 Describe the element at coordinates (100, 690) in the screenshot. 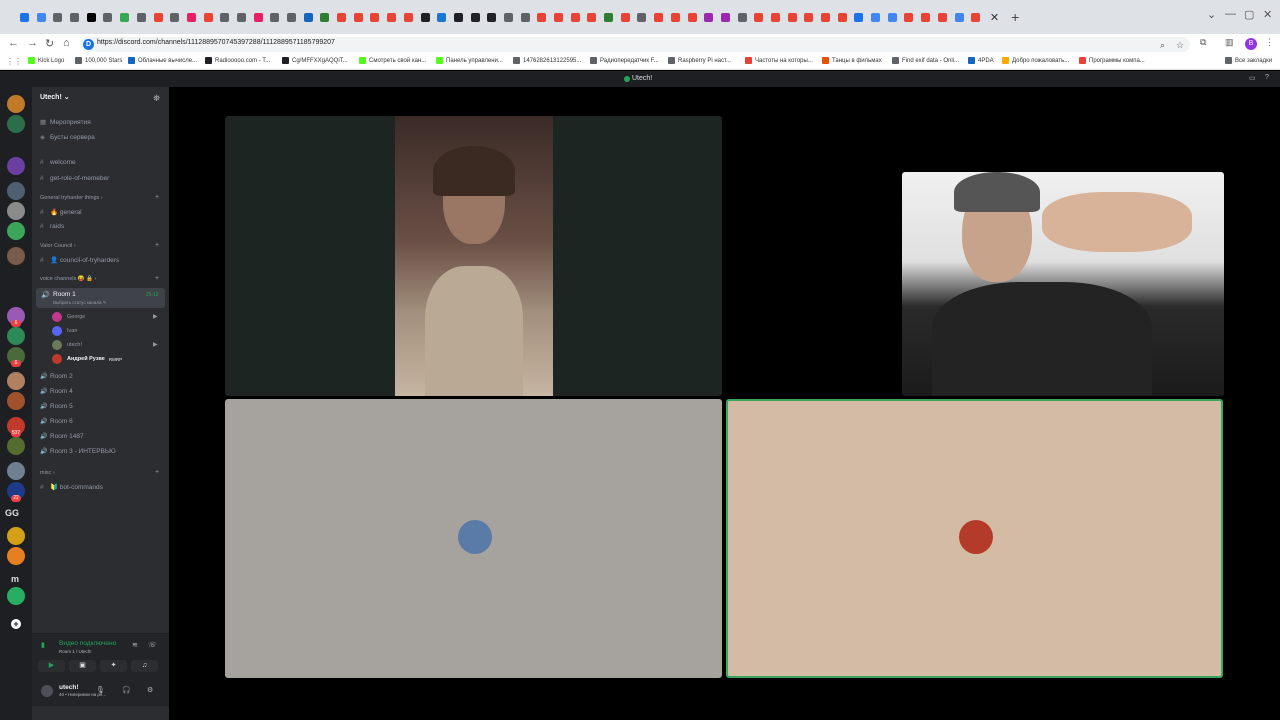

I see `microphone-icon: 🎙` at that location.